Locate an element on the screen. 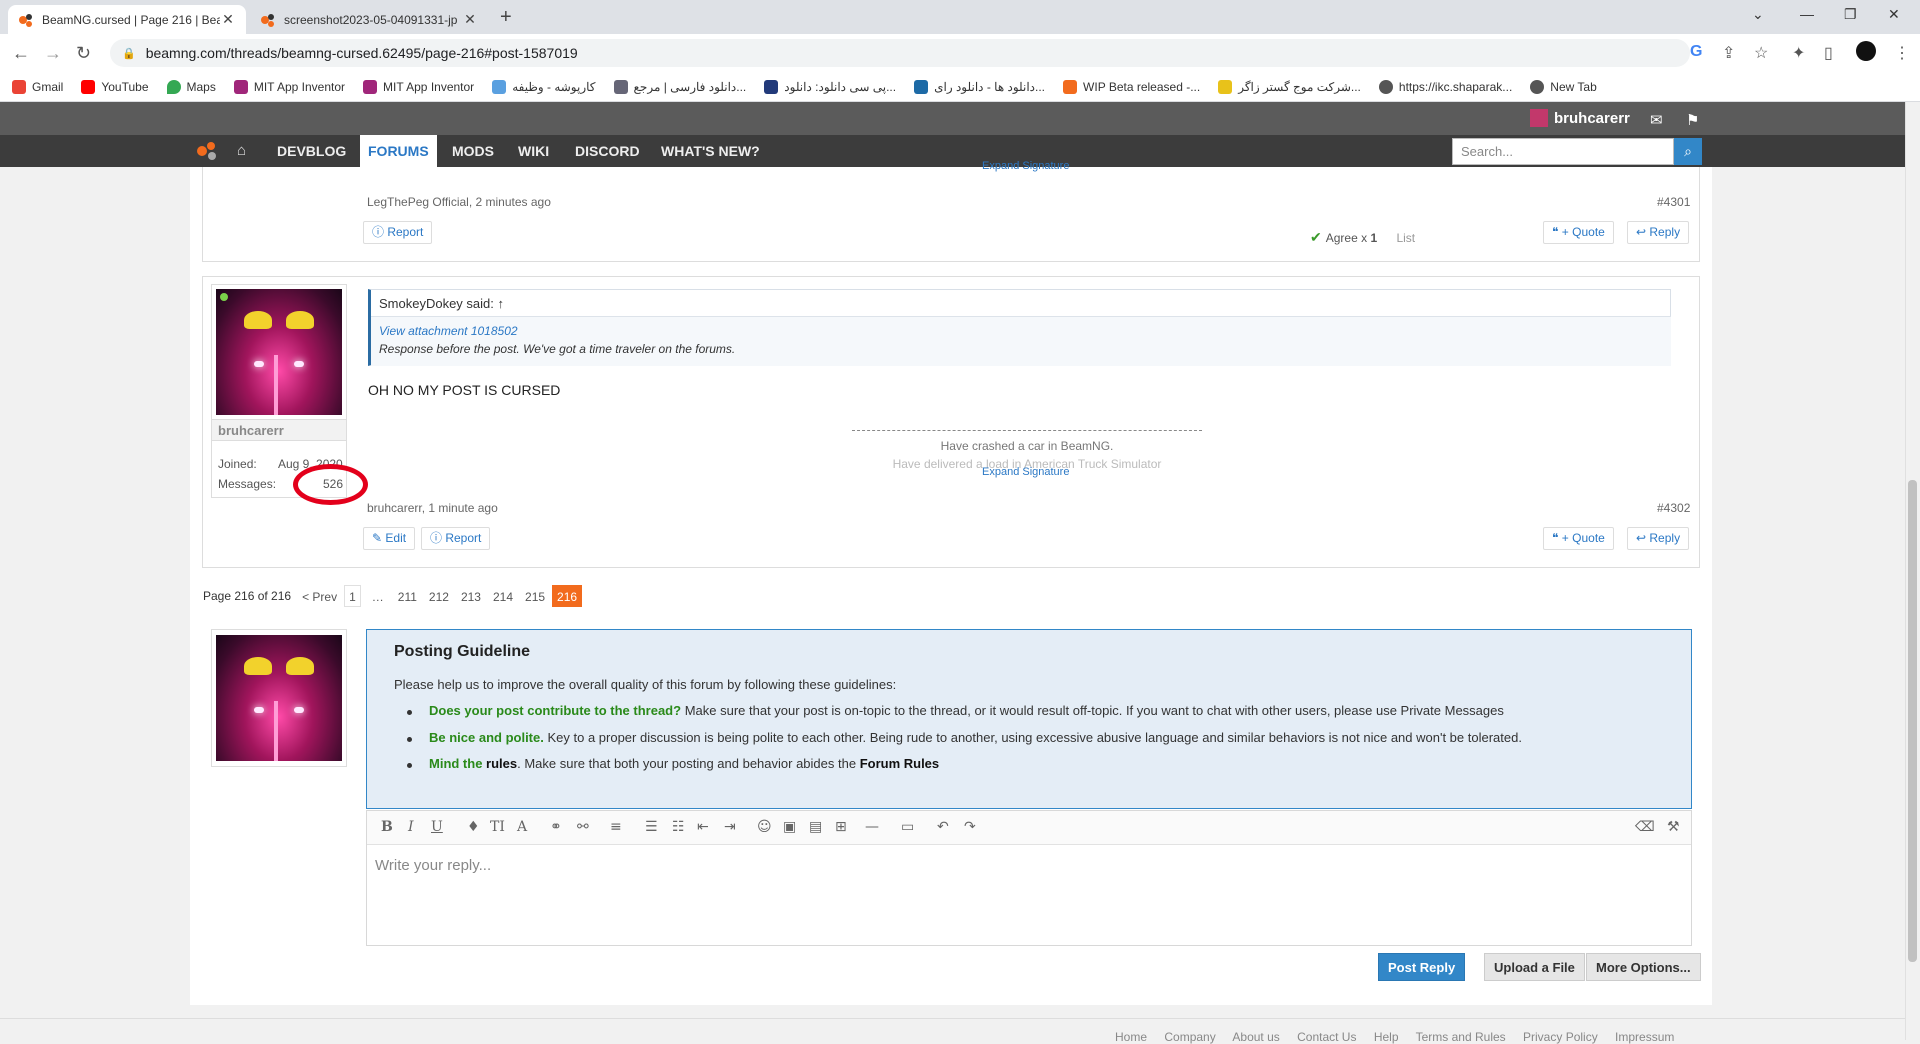 The image size is (1920, 1044). nav-whats-new: WHAT'S NEW? is located at coordinates (710, 151).